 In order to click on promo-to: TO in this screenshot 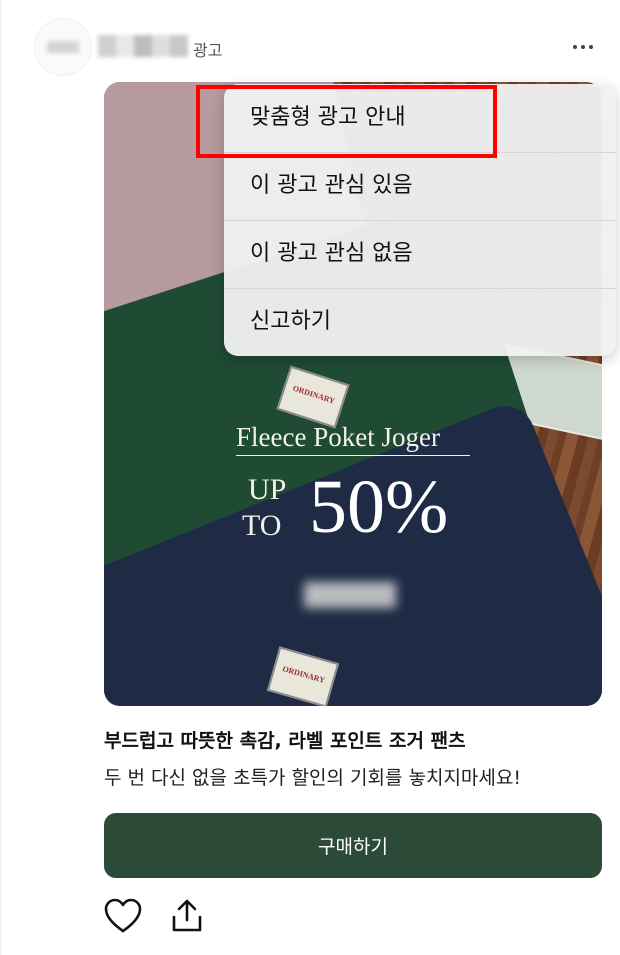, I will do `click(262, 525)`.